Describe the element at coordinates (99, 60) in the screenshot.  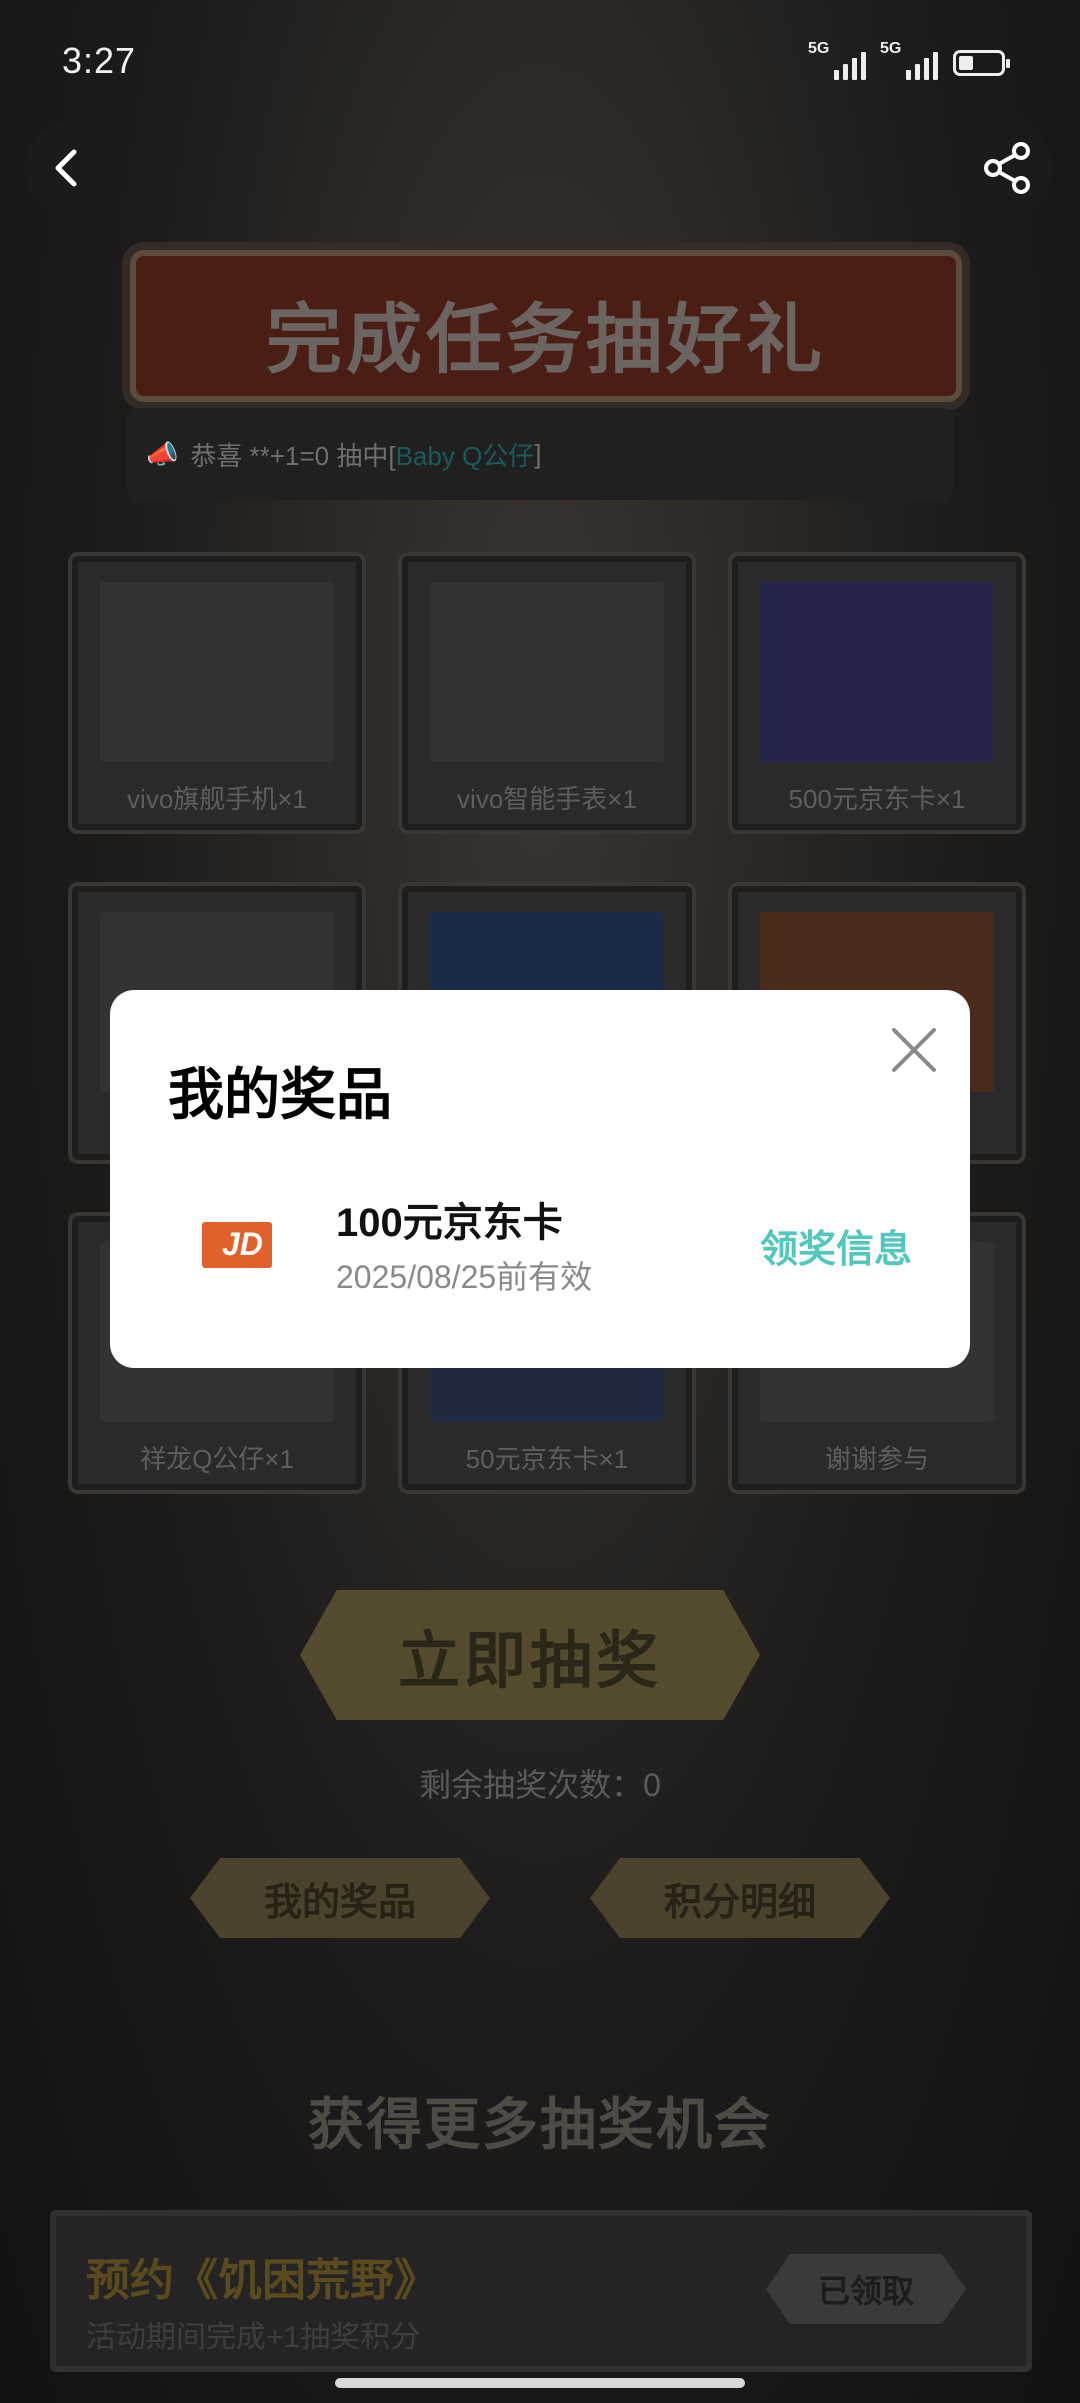
I see `clock: 3:27` at that location.